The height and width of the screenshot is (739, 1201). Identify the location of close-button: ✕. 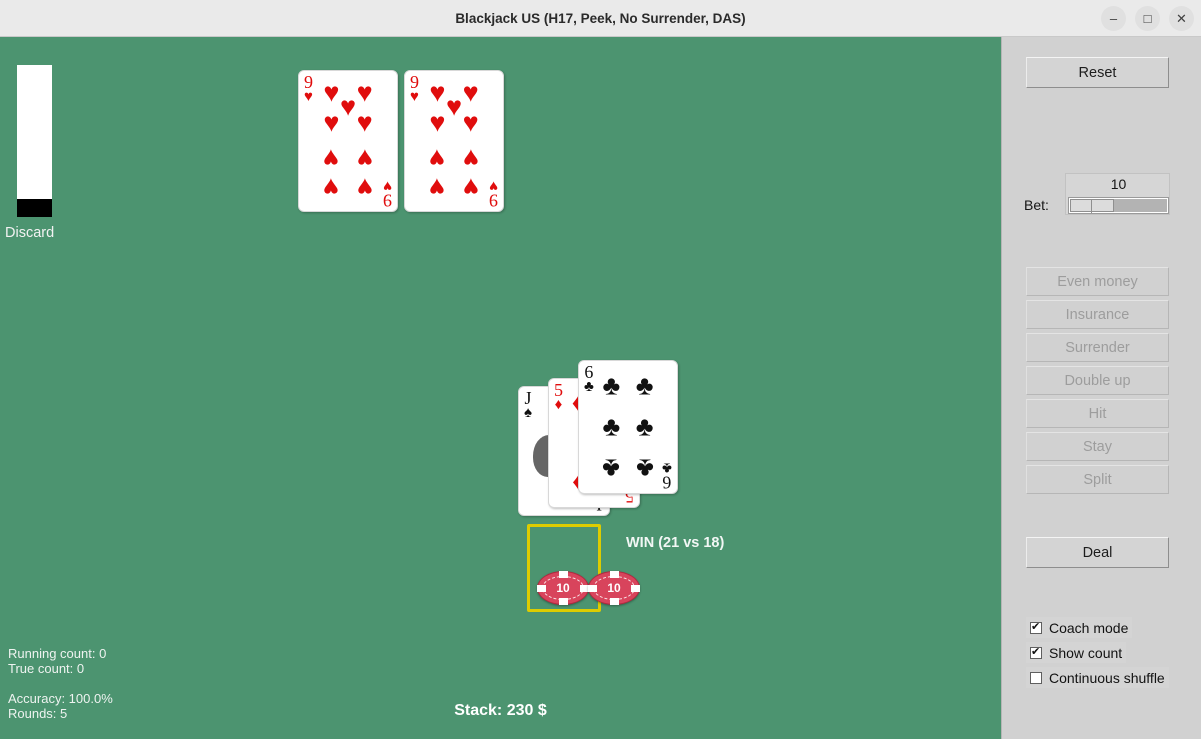
(1181, 18).